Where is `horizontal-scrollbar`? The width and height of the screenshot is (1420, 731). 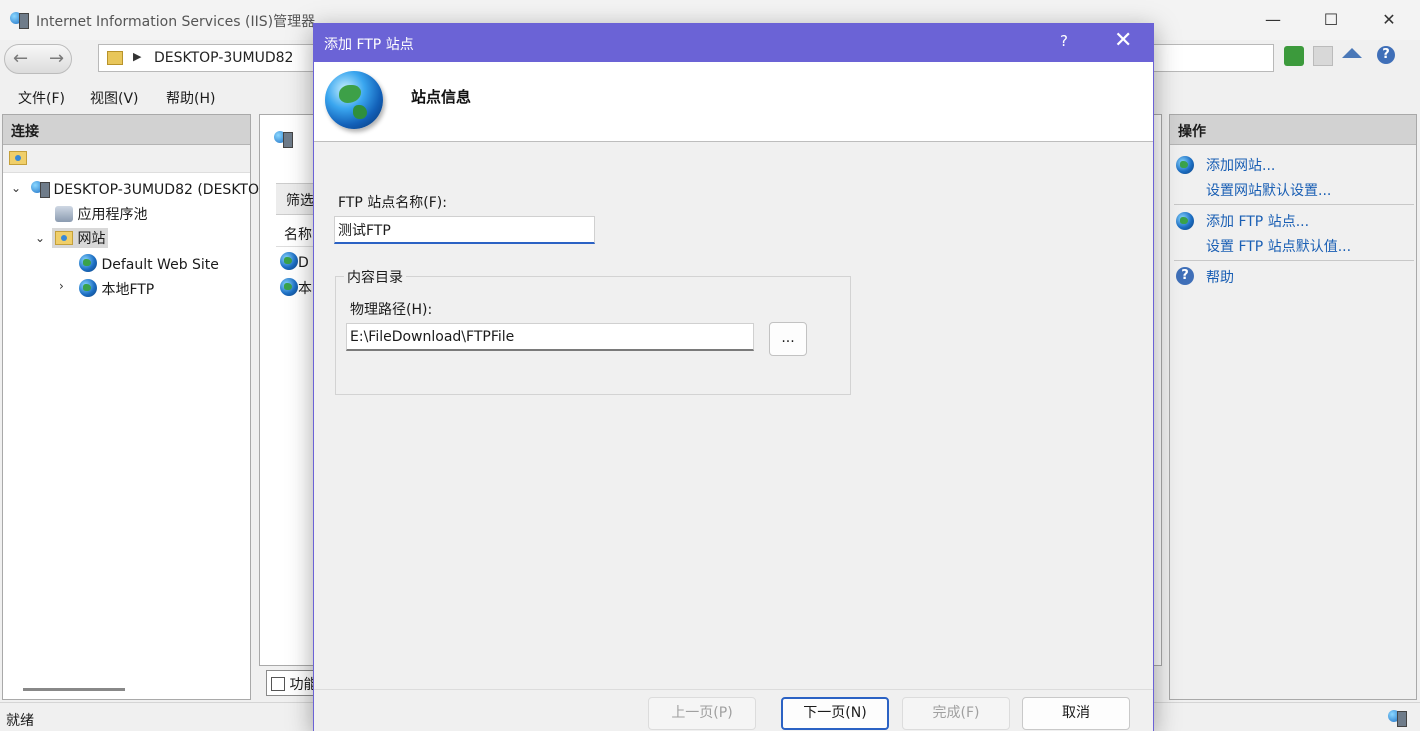 horizontal-scrollbar is located at coordinates (74, 689).